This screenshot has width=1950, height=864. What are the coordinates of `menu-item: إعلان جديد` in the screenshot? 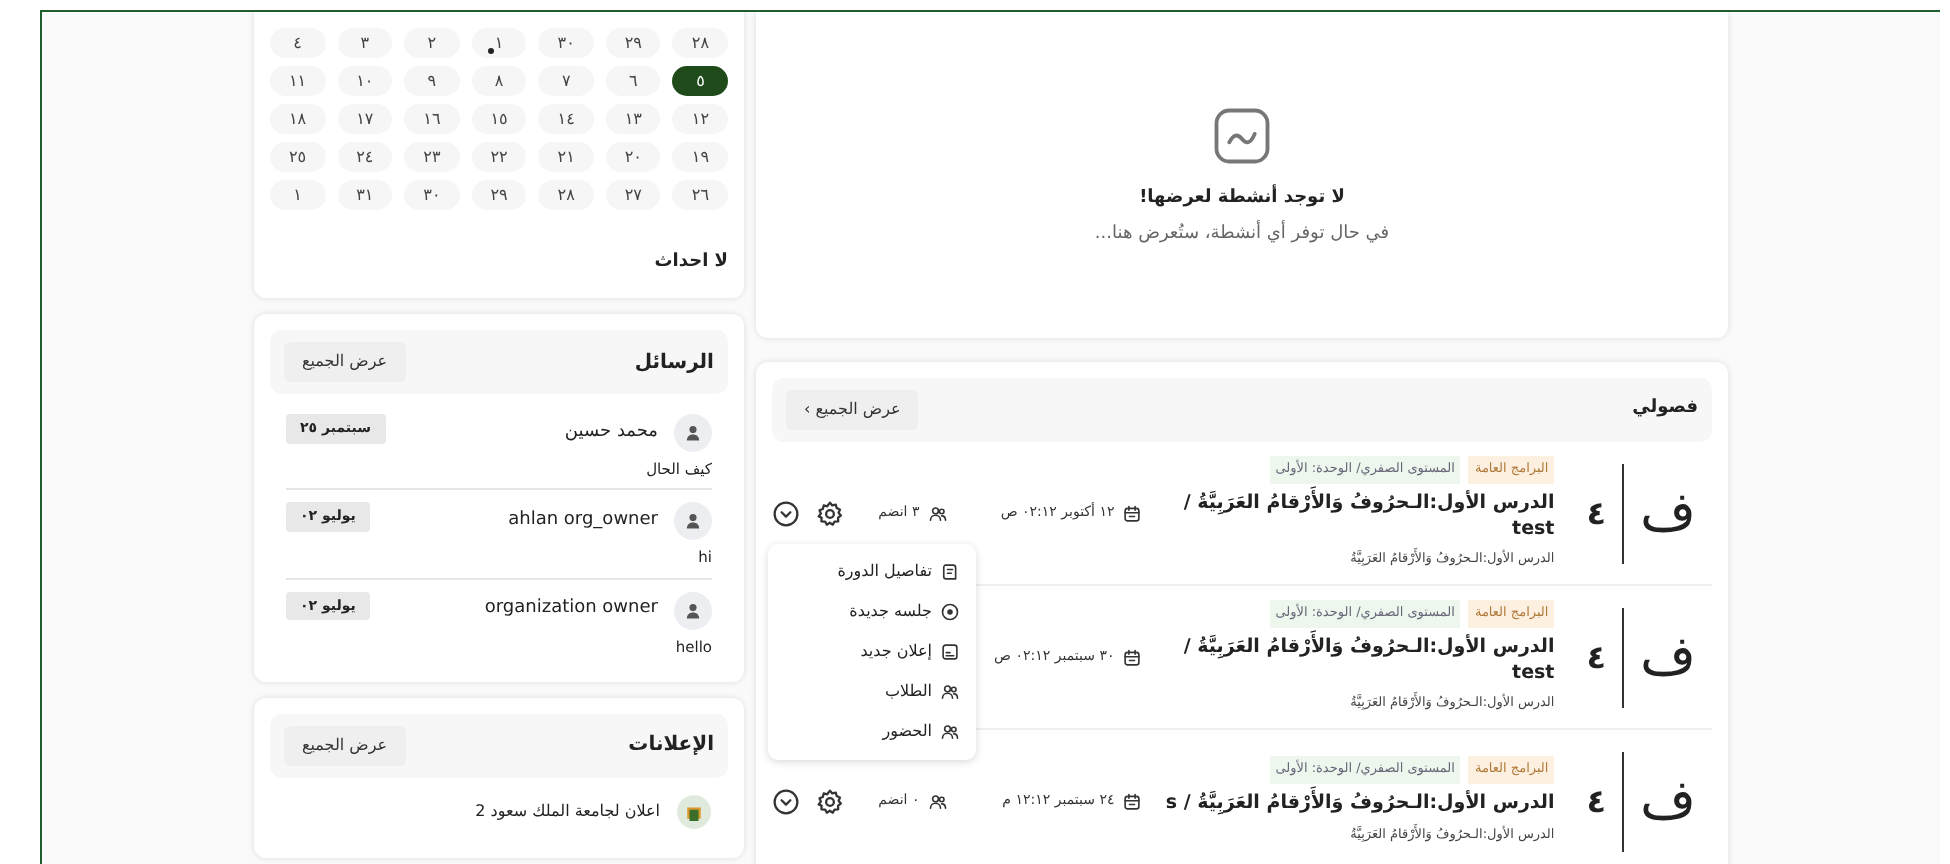 It's located at (872, 651).